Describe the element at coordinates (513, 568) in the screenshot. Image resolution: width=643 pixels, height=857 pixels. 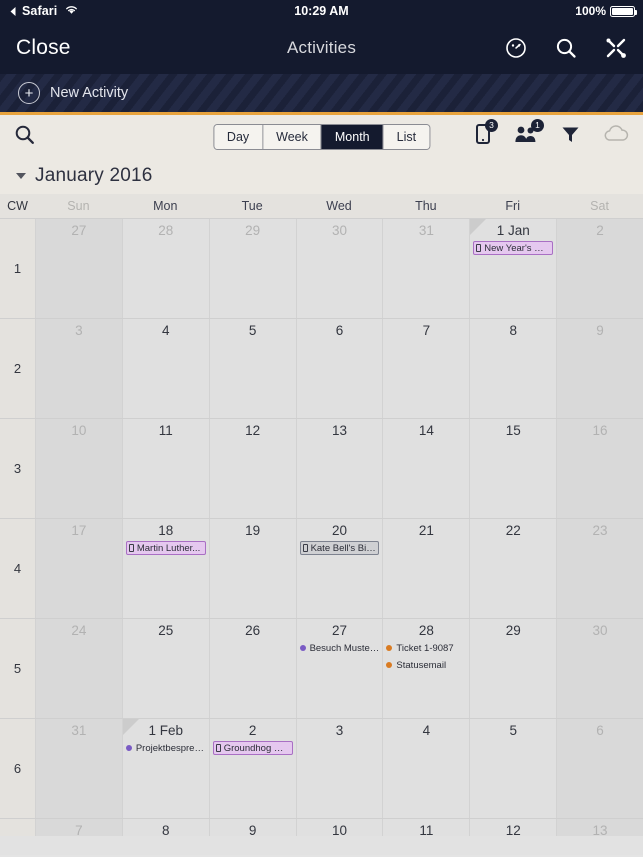
I see `calendar-day-cell: 22` at that location.